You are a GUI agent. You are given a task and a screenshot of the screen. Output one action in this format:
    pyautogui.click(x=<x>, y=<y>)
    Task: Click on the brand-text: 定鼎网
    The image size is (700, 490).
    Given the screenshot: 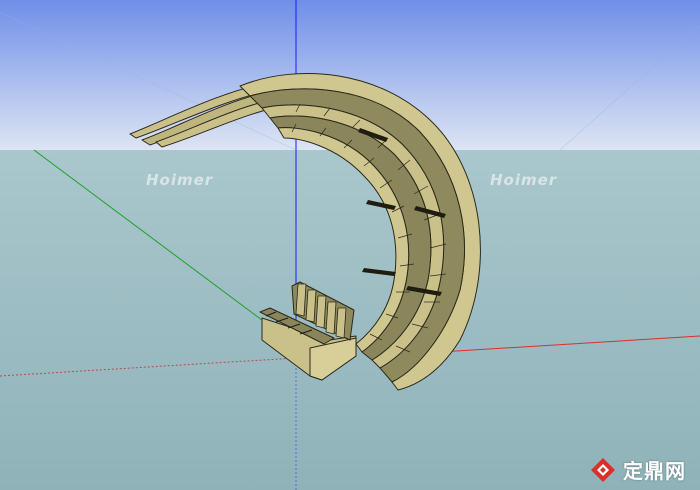 What is the action you would take?
    pyautogui.click(x=654, y=471)
    